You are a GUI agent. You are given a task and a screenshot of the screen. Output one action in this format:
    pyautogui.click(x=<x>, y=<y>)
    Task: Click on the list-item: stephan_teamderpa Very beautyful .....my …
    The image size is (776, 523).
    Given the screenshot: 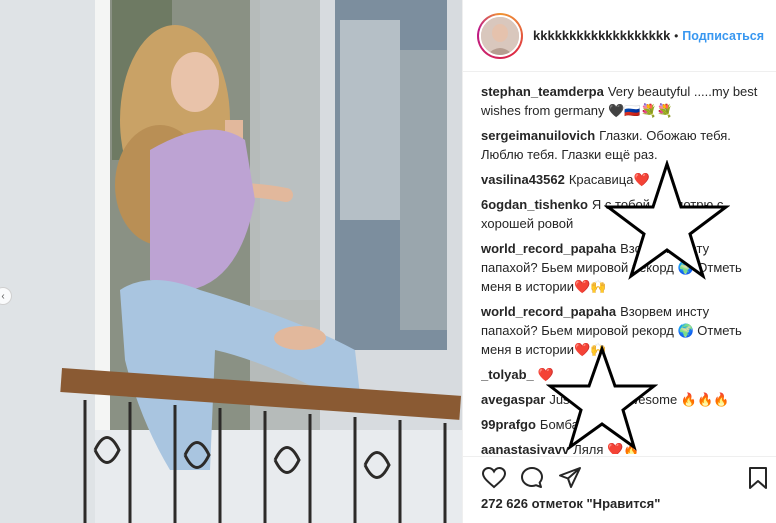 What is the action you would take?
    pyautogui.click(x=623, y=101)
    